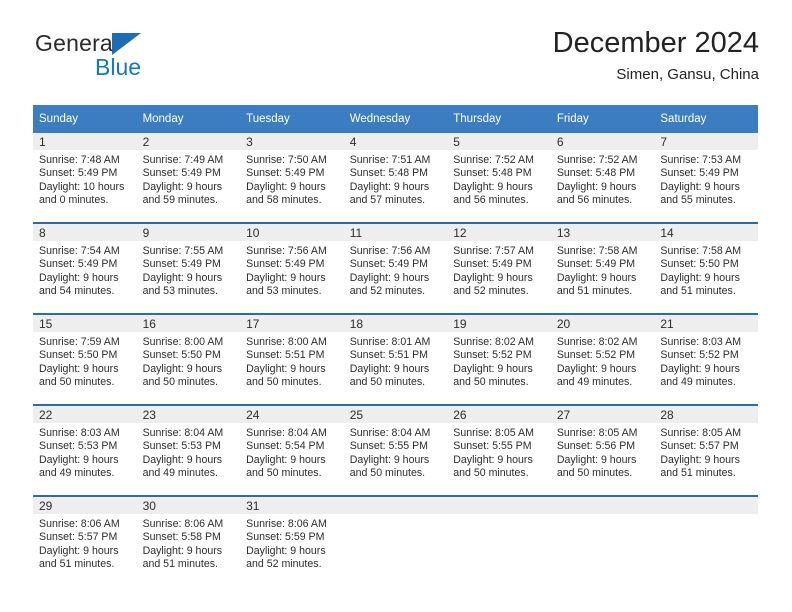  I want to click on day-number: 6, so click(602, 141).